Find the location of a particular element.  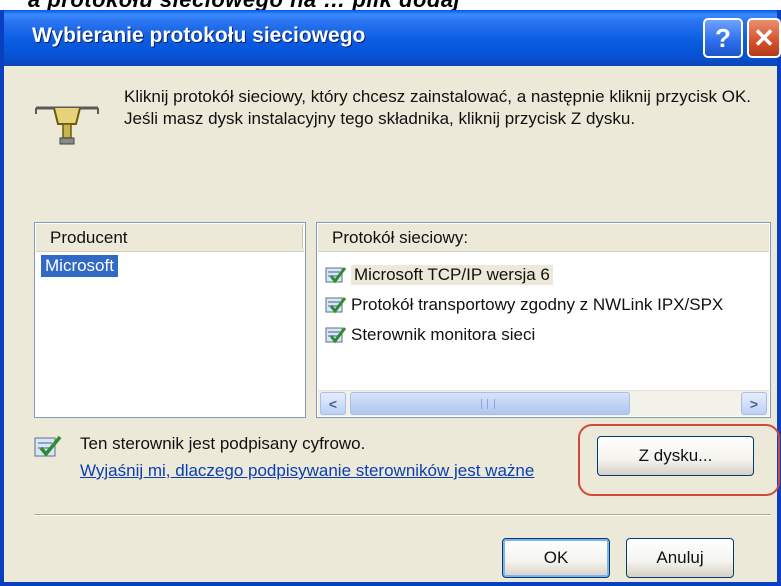

dialog-title: Wybieranie protokołu sieciowego is located at coordinates (199, 35).